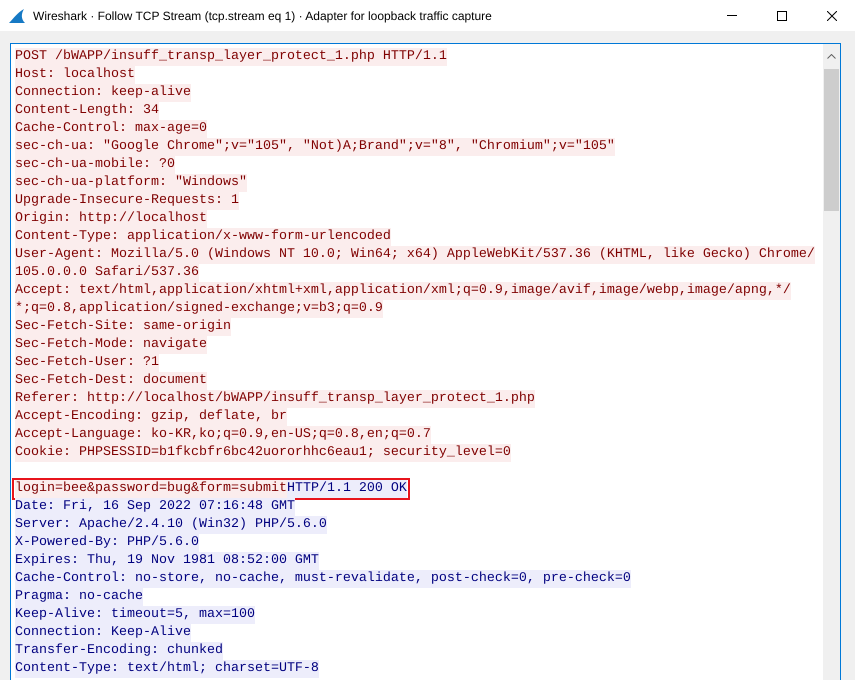 The image size is (855, 680). I want to click on client-text: Sec-Fetch-Dest: document, so click(111, 381).